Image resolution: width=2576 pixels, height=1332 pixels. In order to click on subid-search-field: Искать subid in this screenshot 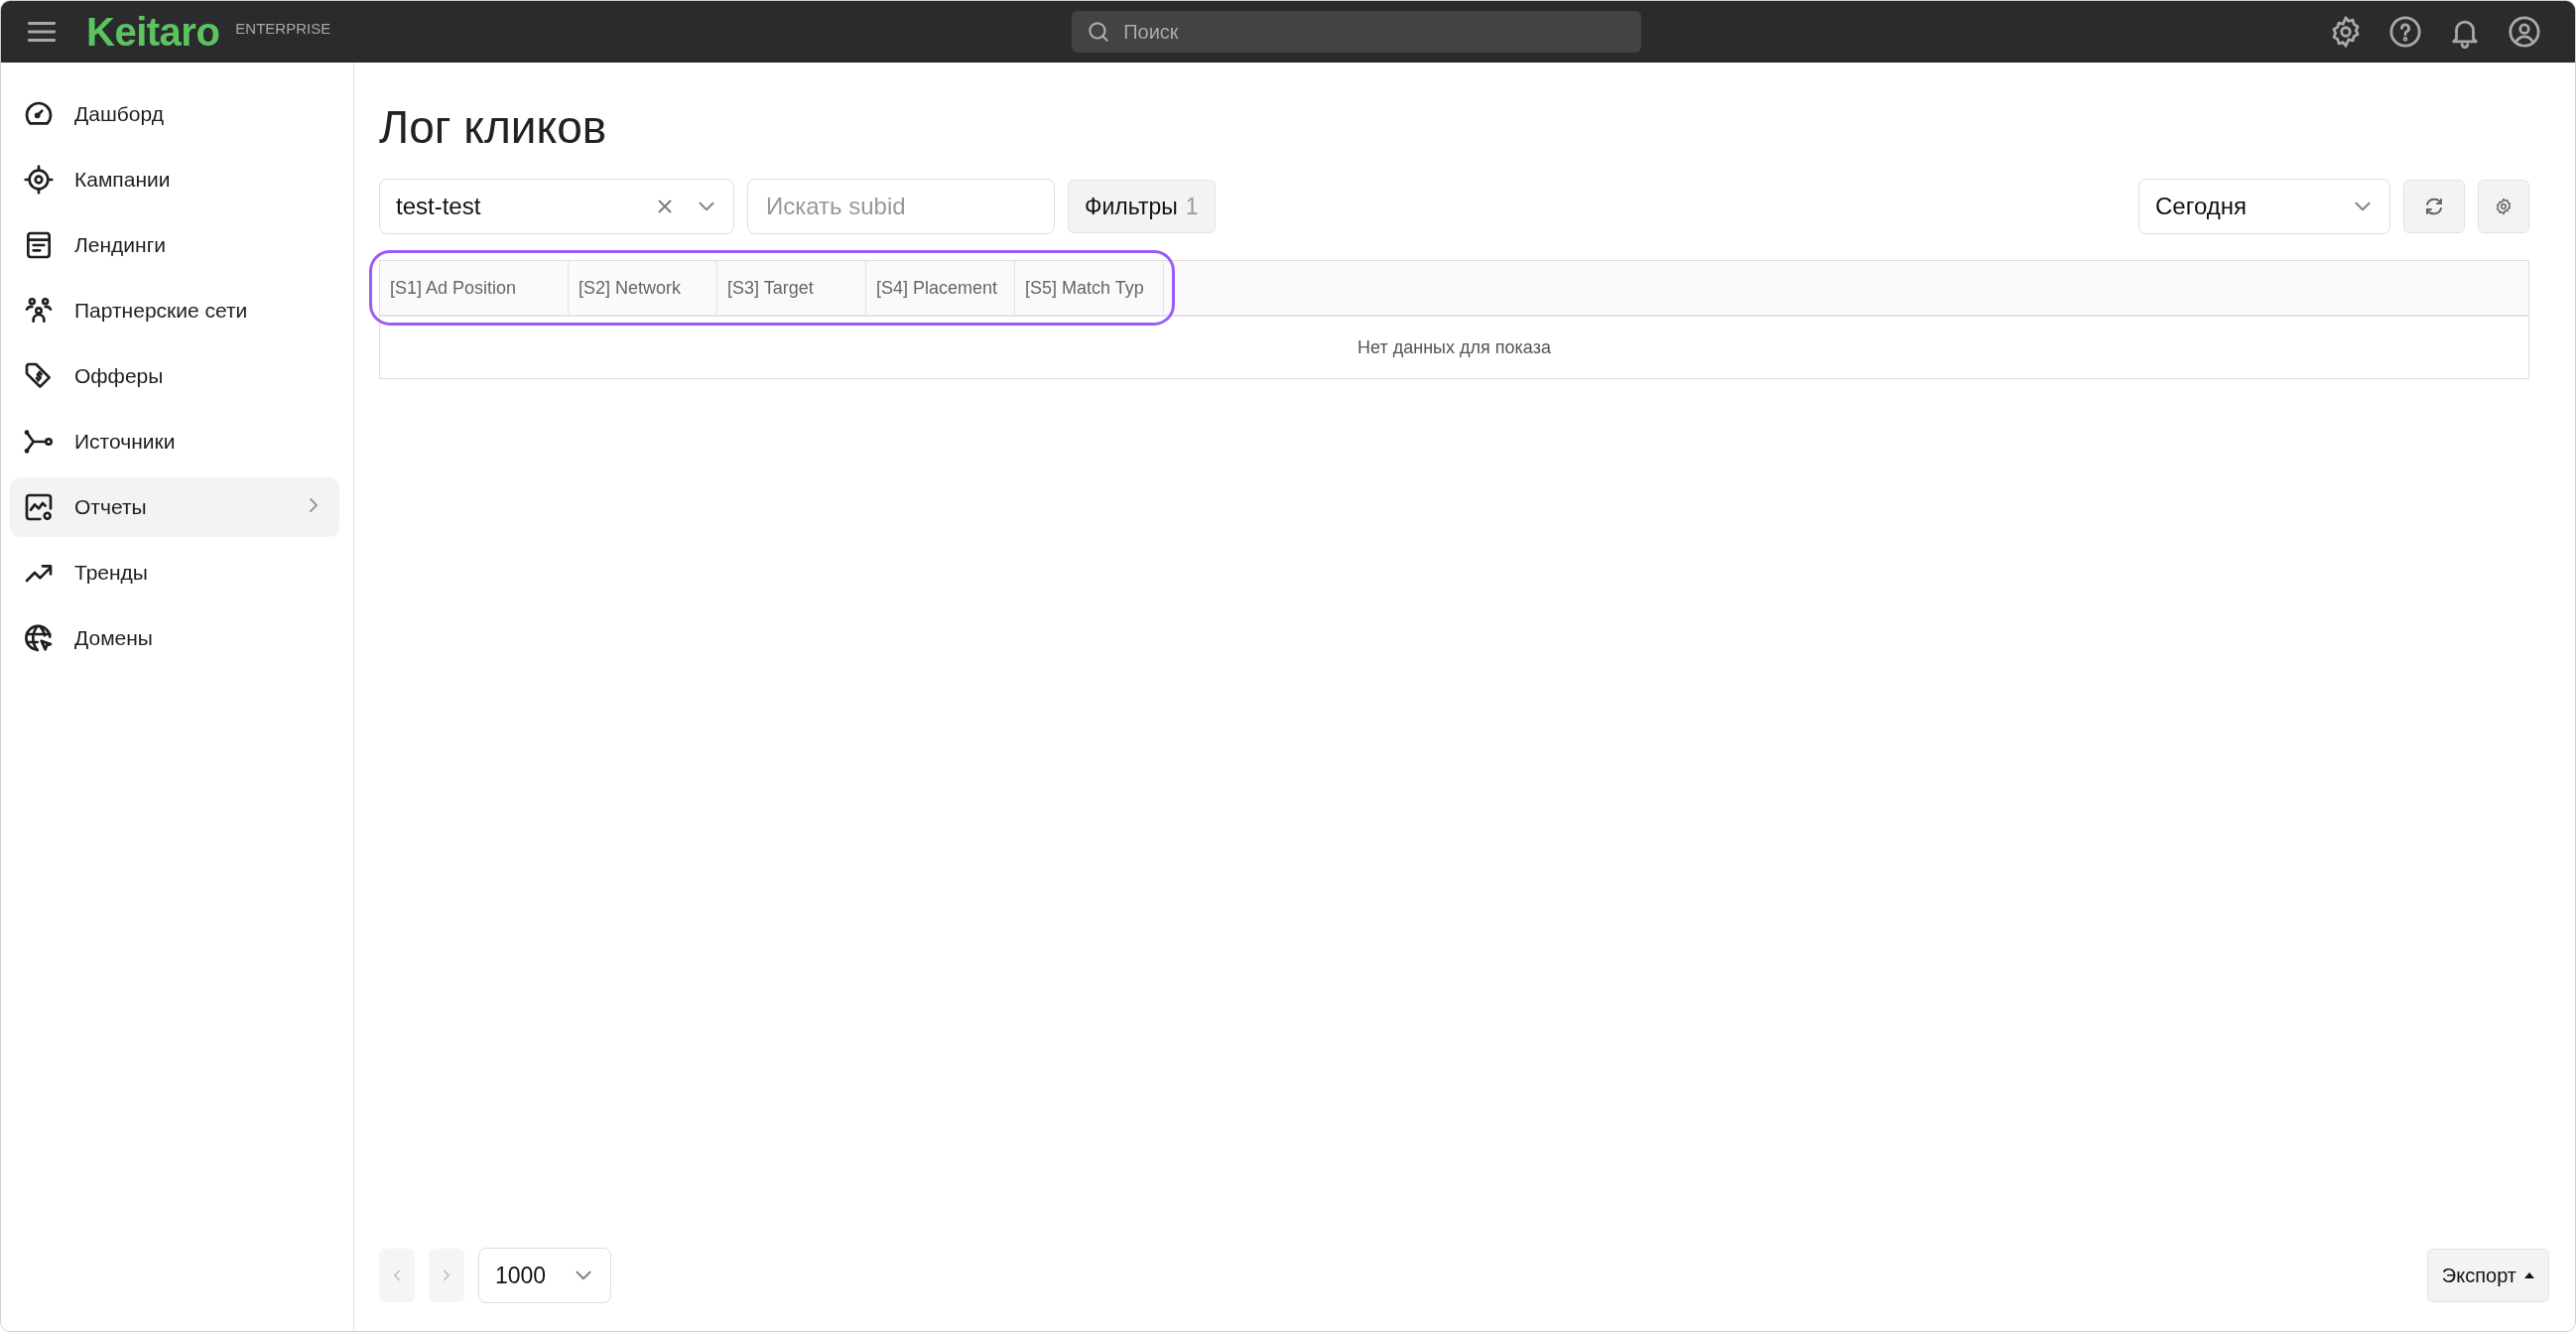, I will do `click(901, 206)`.